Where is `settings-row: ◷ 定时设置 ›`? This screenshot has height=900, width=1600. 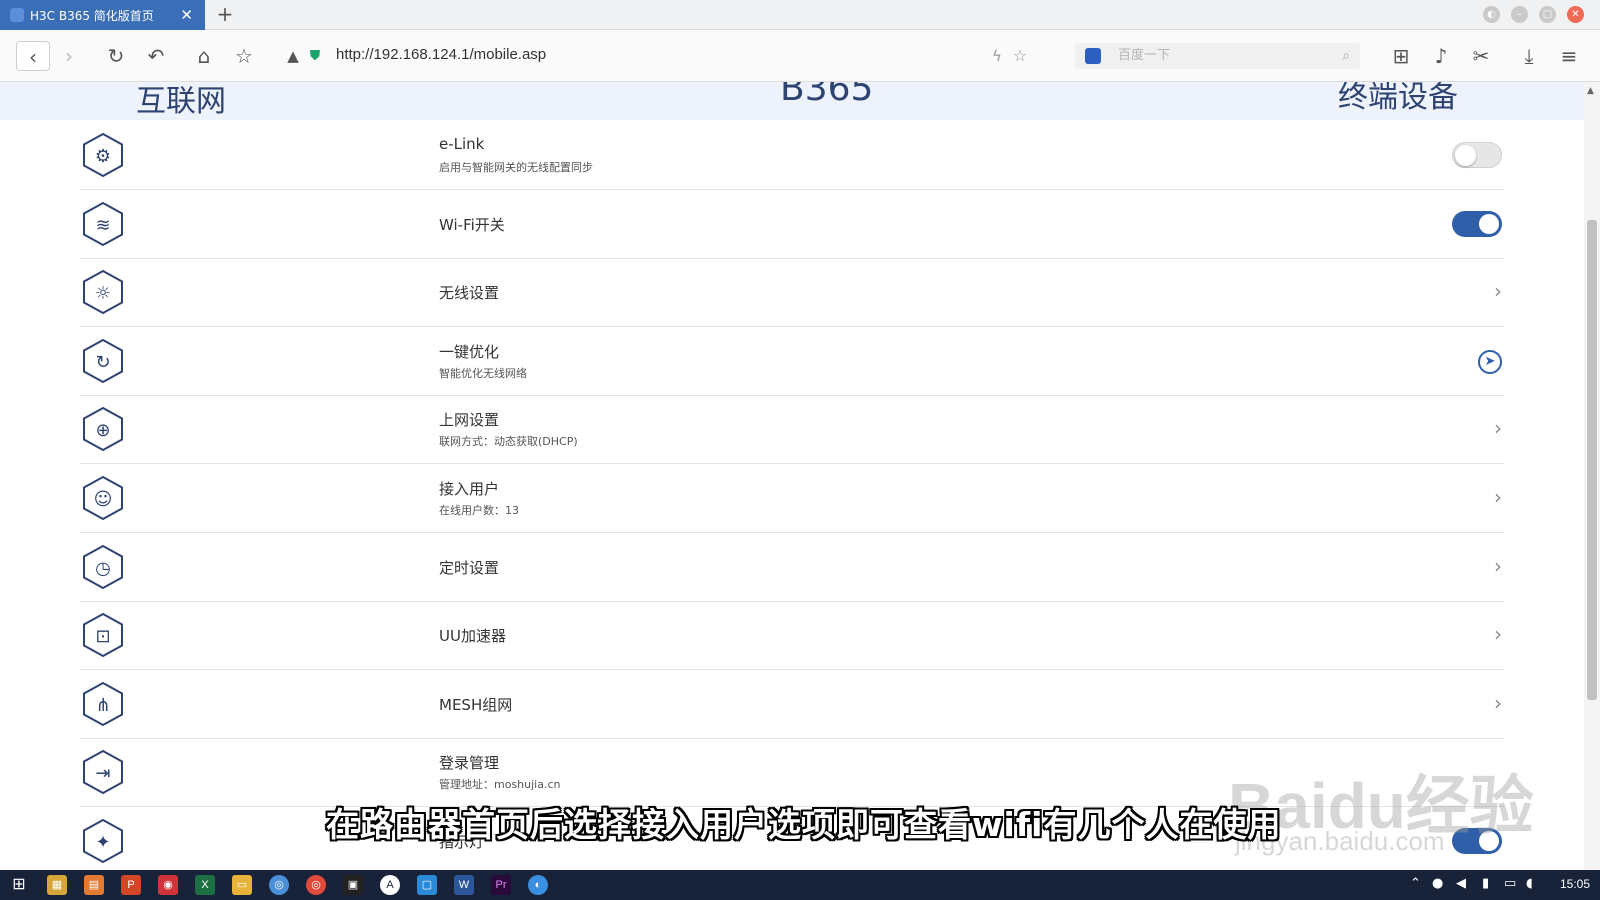
settings-row: ◷ 定时设置 › is located at coordinates (792, 567).